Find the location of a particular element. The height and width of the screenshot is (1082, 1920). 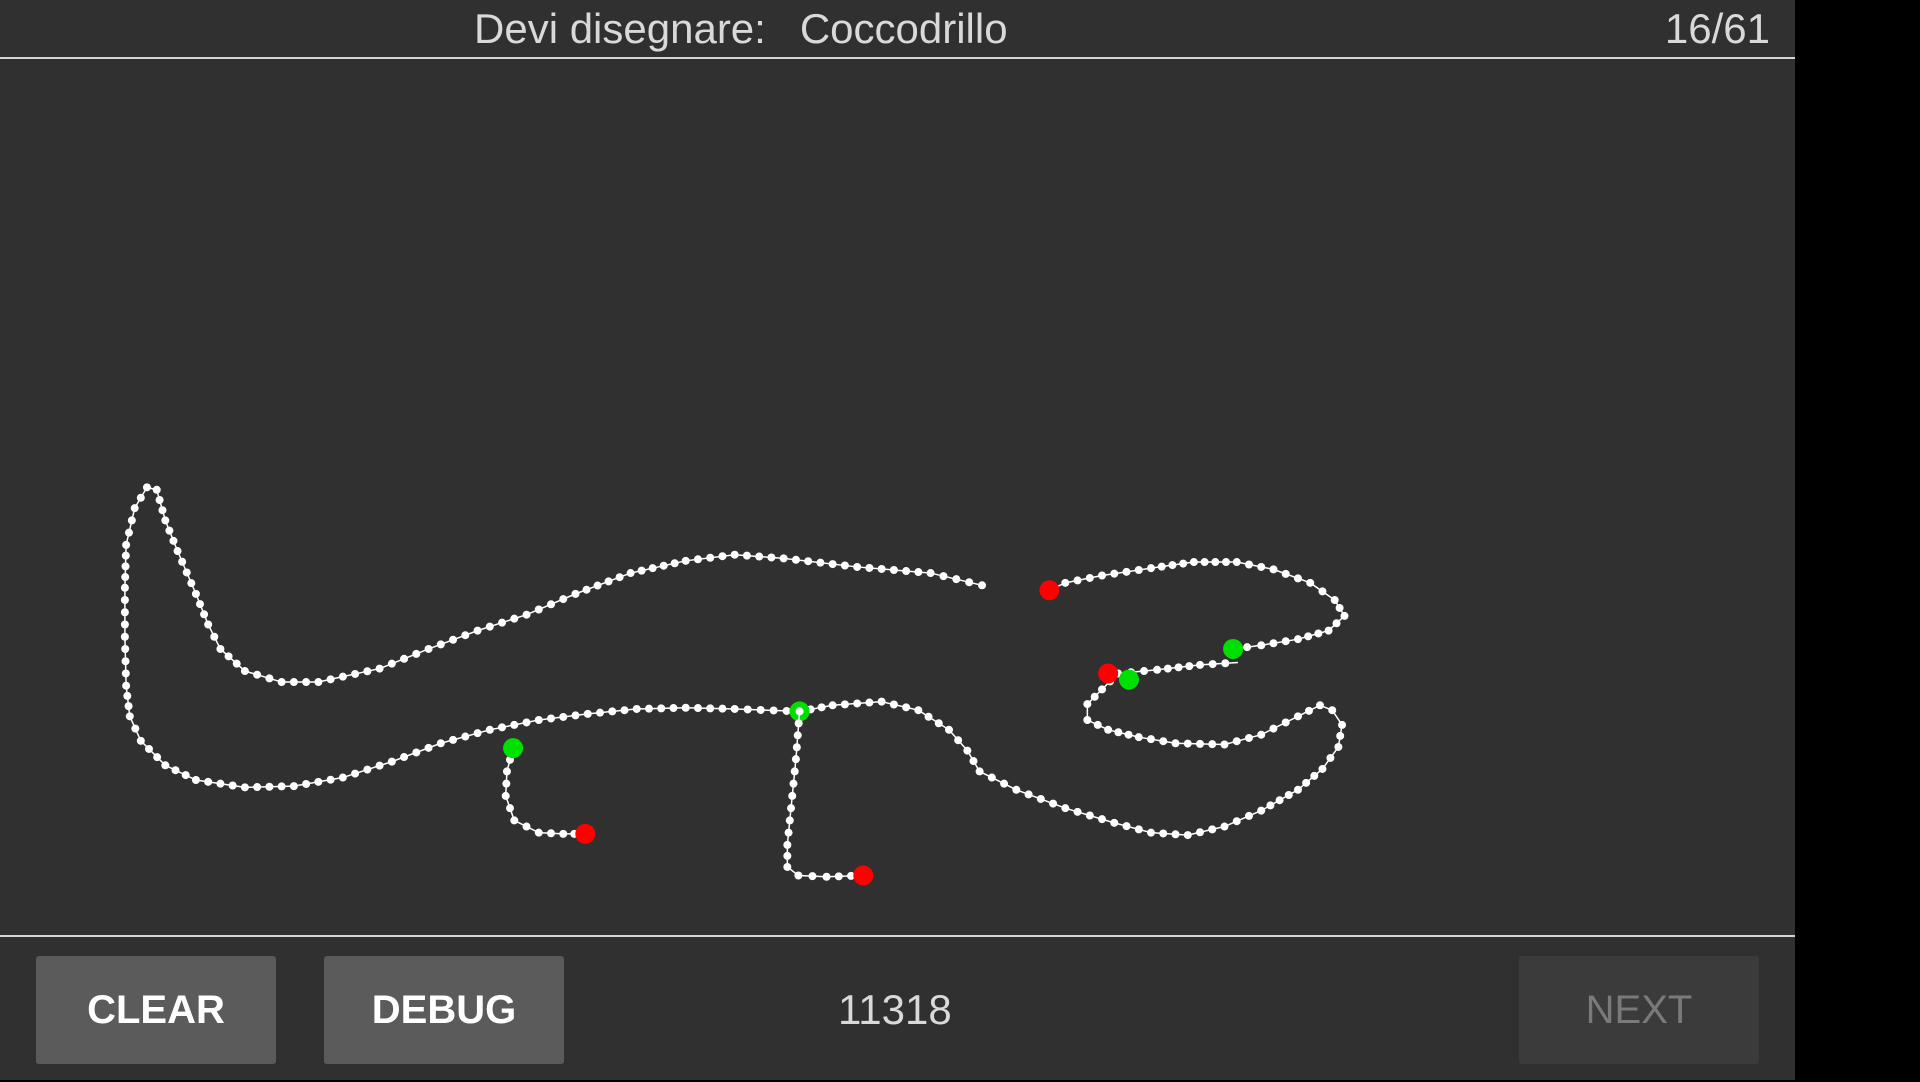

debug-button: DEBUG is located at coordinates (444, 1010).